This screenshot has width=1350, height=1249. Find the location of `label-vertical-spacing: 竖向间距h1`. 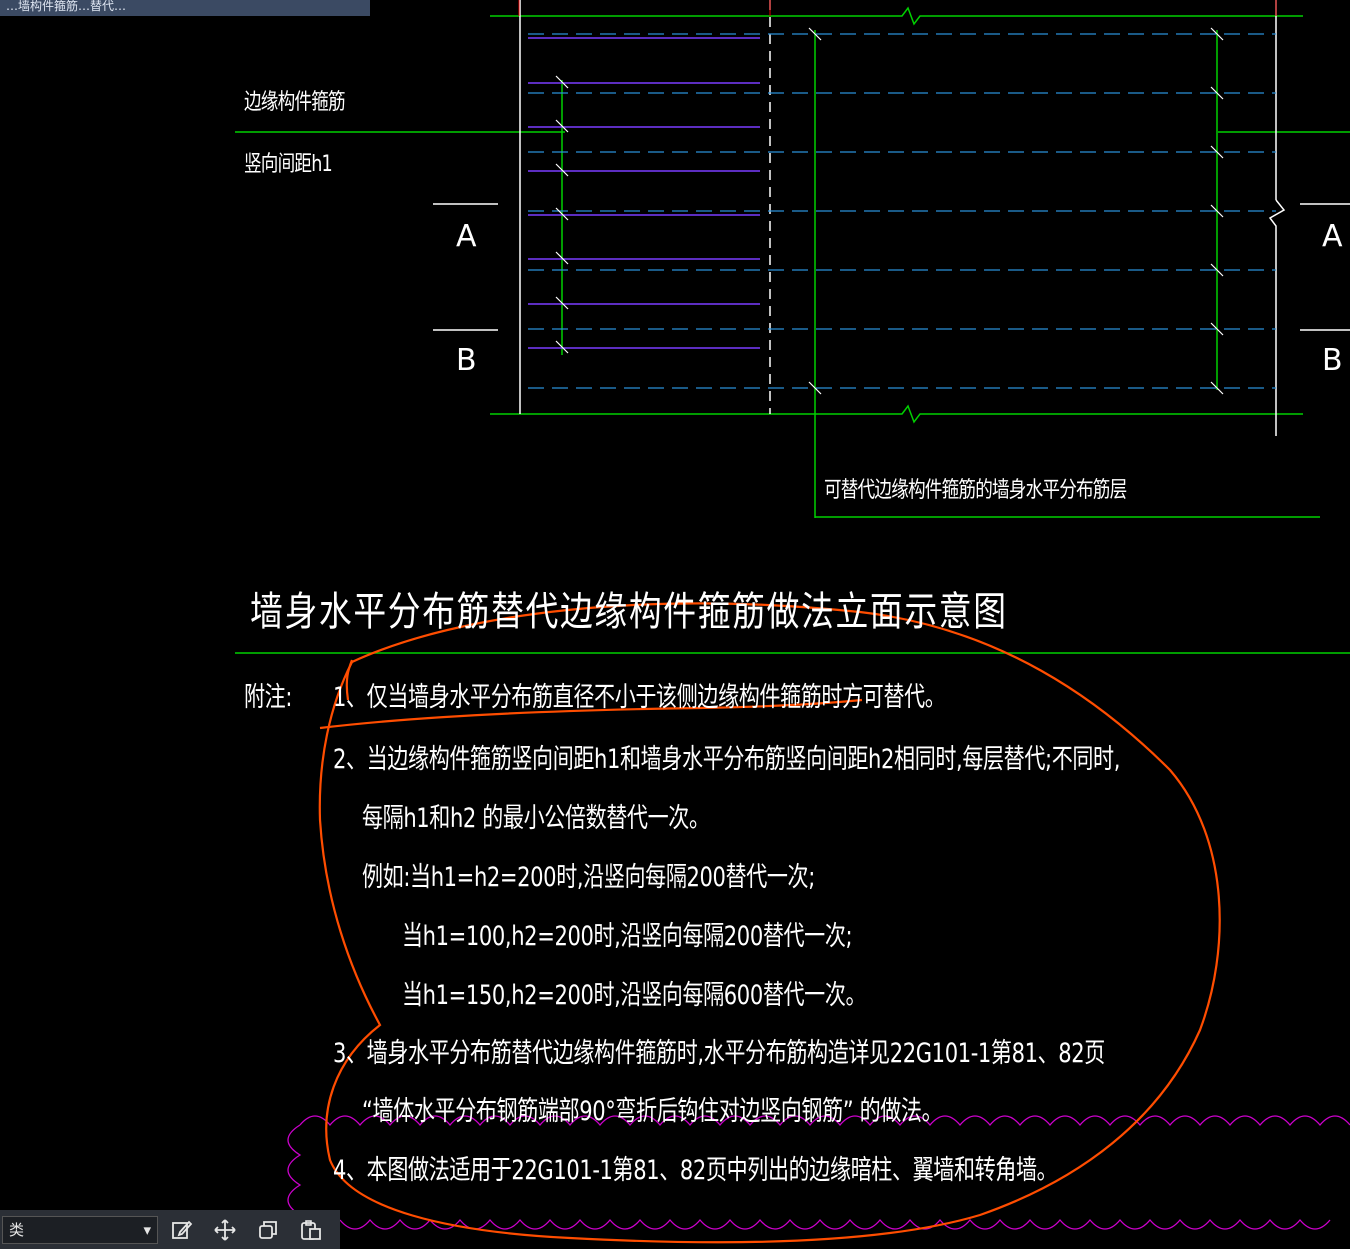

label-vertical-spacing: 竖向间距h1 is located at coordinates (288, 164).